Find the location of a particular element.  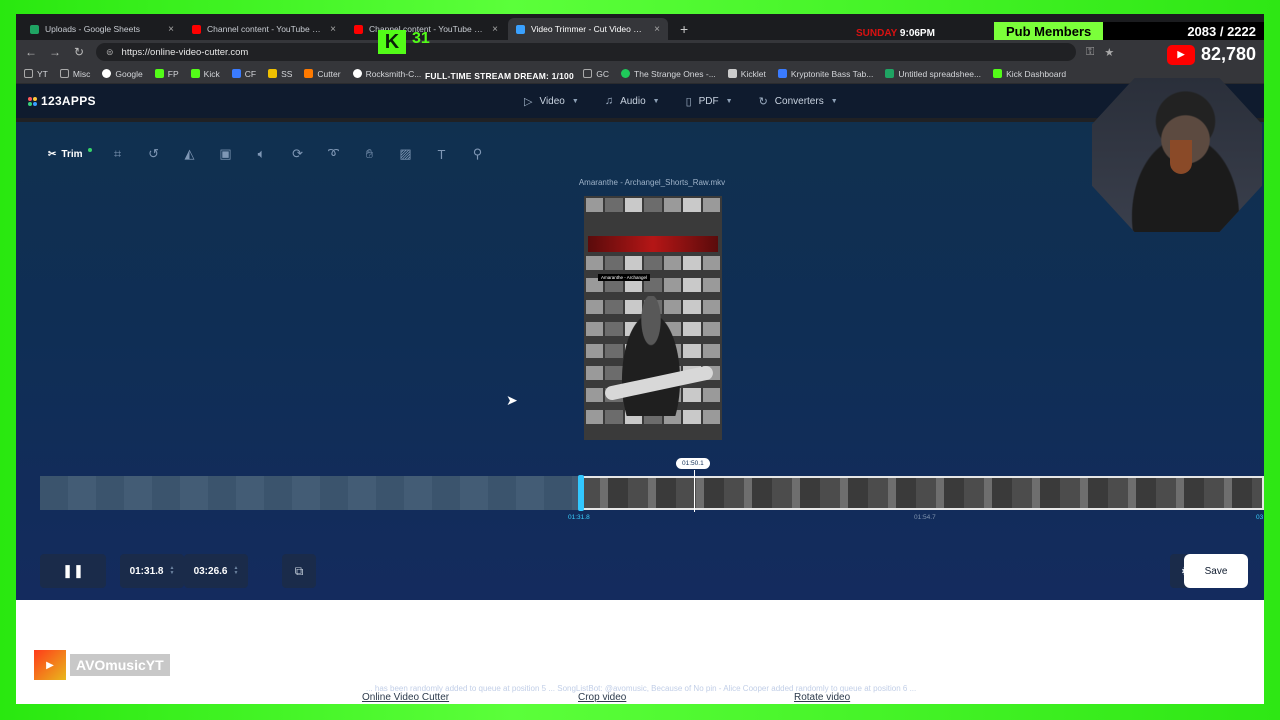

new-tab-button: + is located at coordinates (684, 29).